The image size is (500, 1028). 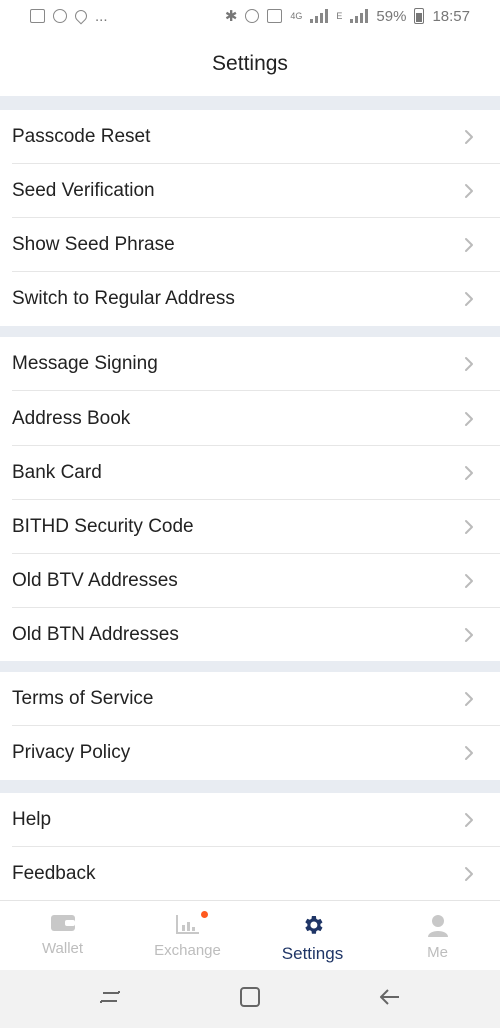 I want to click on settings-item-label: Old BTN Addresses, so click(x=95, y=634).